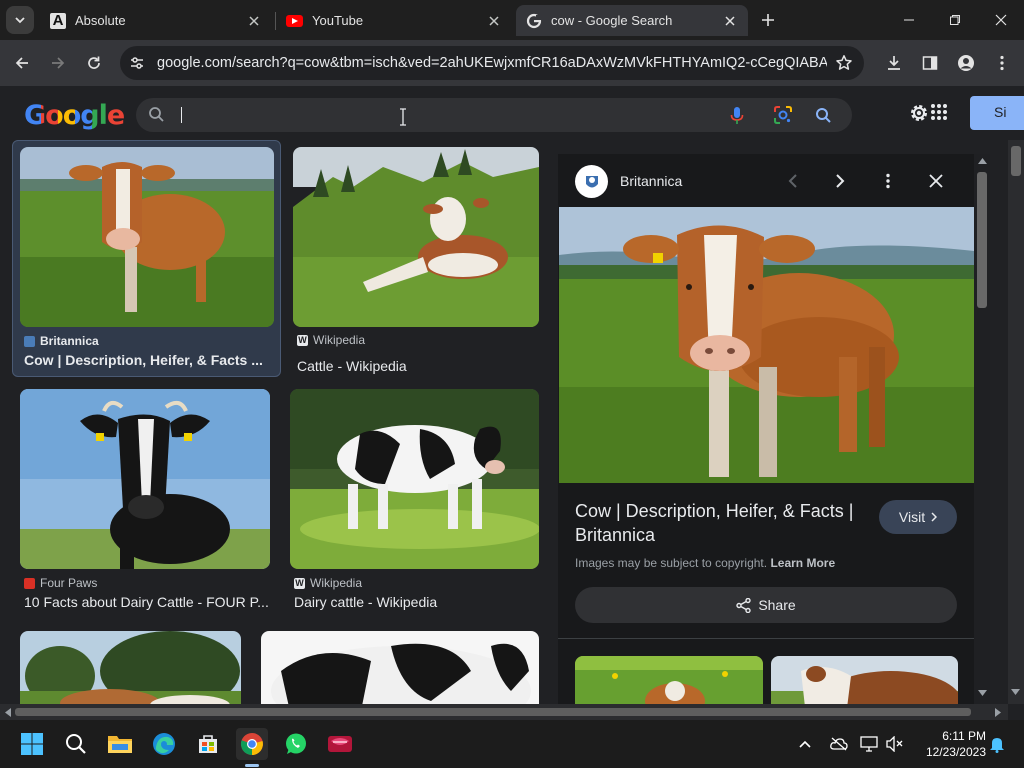 The width and height of the screenshot is (1024, 768). What do you see at coordinates (766, 605) in the screenshot?
I see `share-button: Share` at bounding box center [766, 605].